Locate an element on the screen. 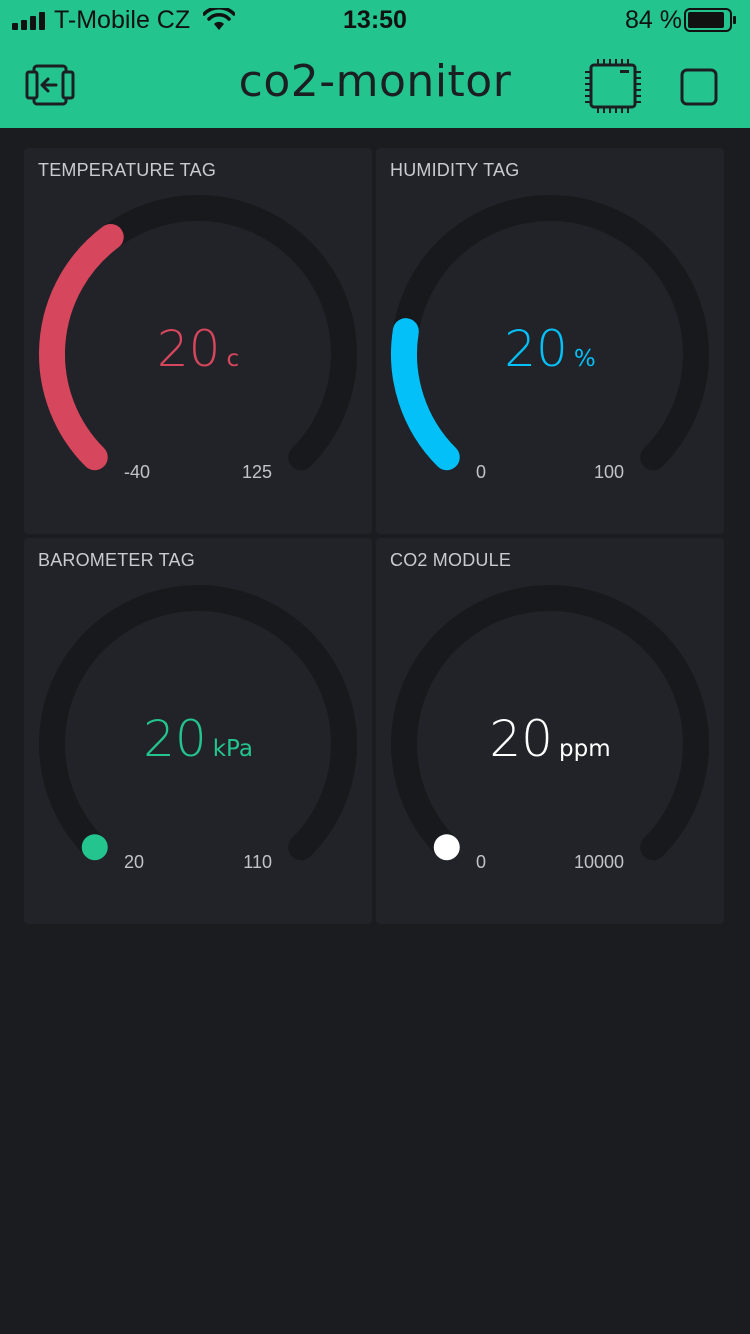 The image size is (750, 1334). app-header: co2-monitor is located at coordinates (375, 84).